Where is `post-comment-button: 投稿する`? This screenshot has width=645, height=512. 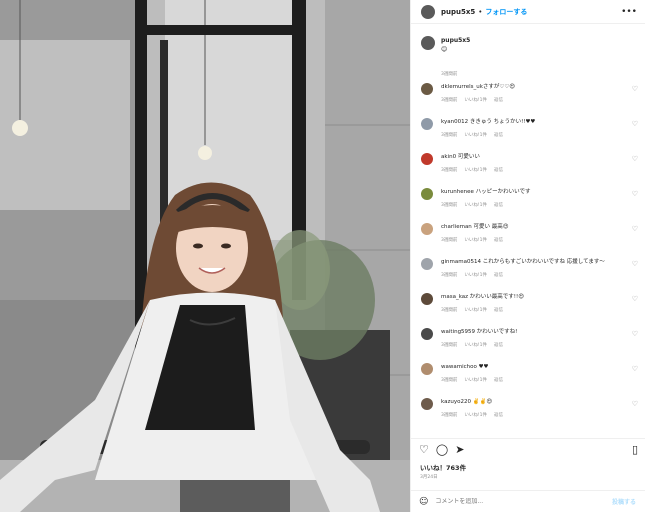 post-comment-button: 投稿する is located at coordinates (624, 501).